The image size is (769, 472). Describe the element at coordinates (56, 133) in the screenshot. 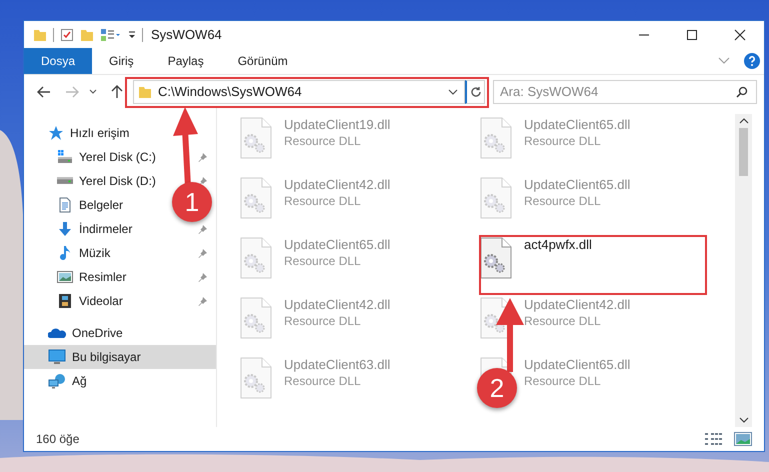

I see `star-icon` at that location.